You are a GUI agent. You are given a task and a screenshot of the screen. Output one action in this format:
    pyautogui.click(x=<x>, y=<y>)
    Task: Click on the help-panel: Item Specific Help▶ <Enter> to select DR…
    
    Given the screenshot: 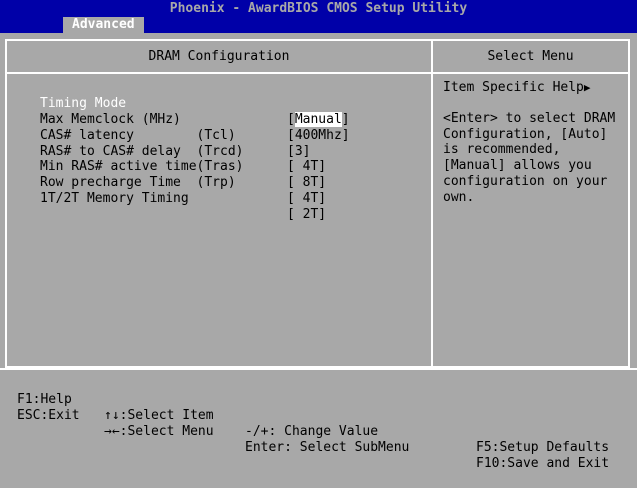 What is the action you would take?
    pyautogui.click(x=536, y=142)
    